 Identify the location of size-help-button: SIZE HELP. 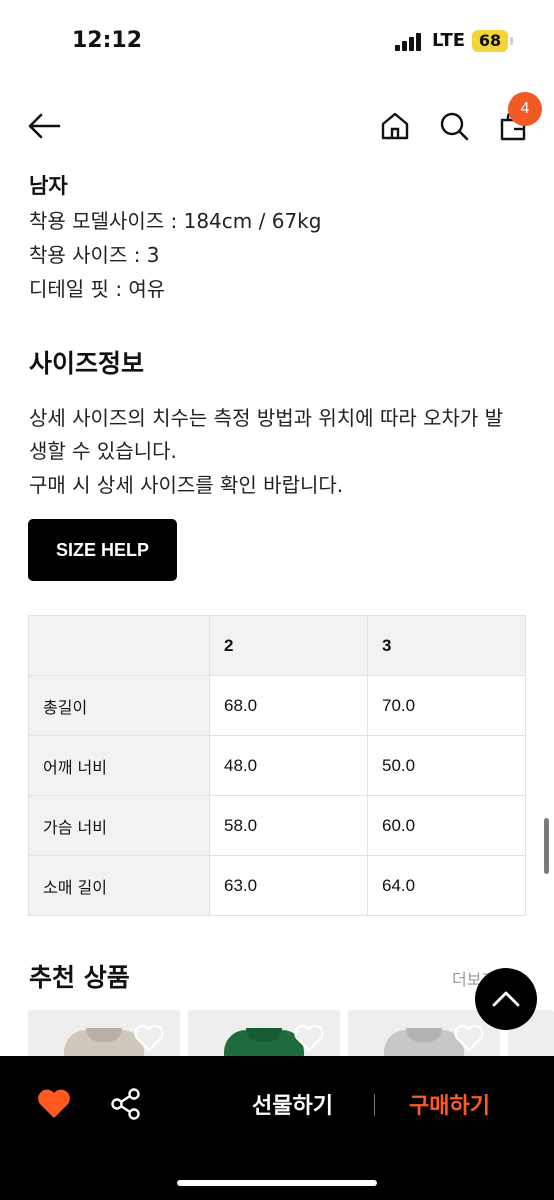
(102, 550).